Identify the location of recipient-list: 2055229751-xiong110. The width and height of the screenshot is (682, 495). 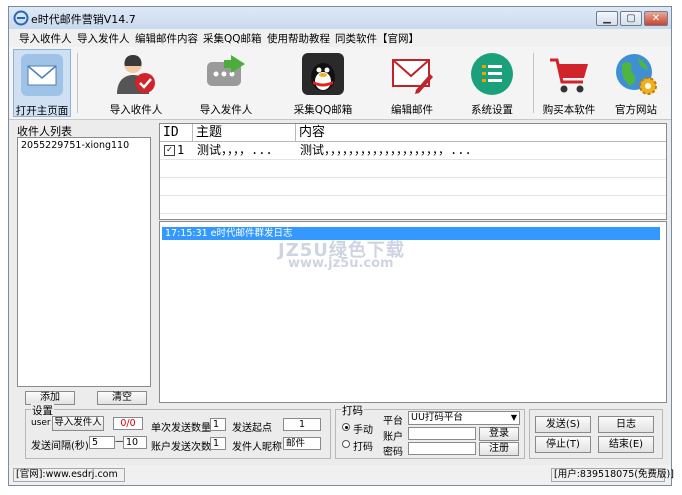
(84, 262).